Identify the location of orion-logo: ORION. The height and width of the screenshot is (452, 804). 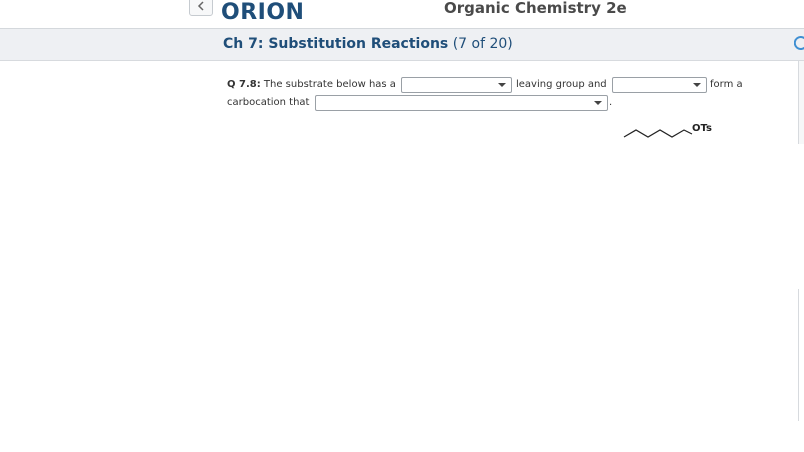
(262, 13).